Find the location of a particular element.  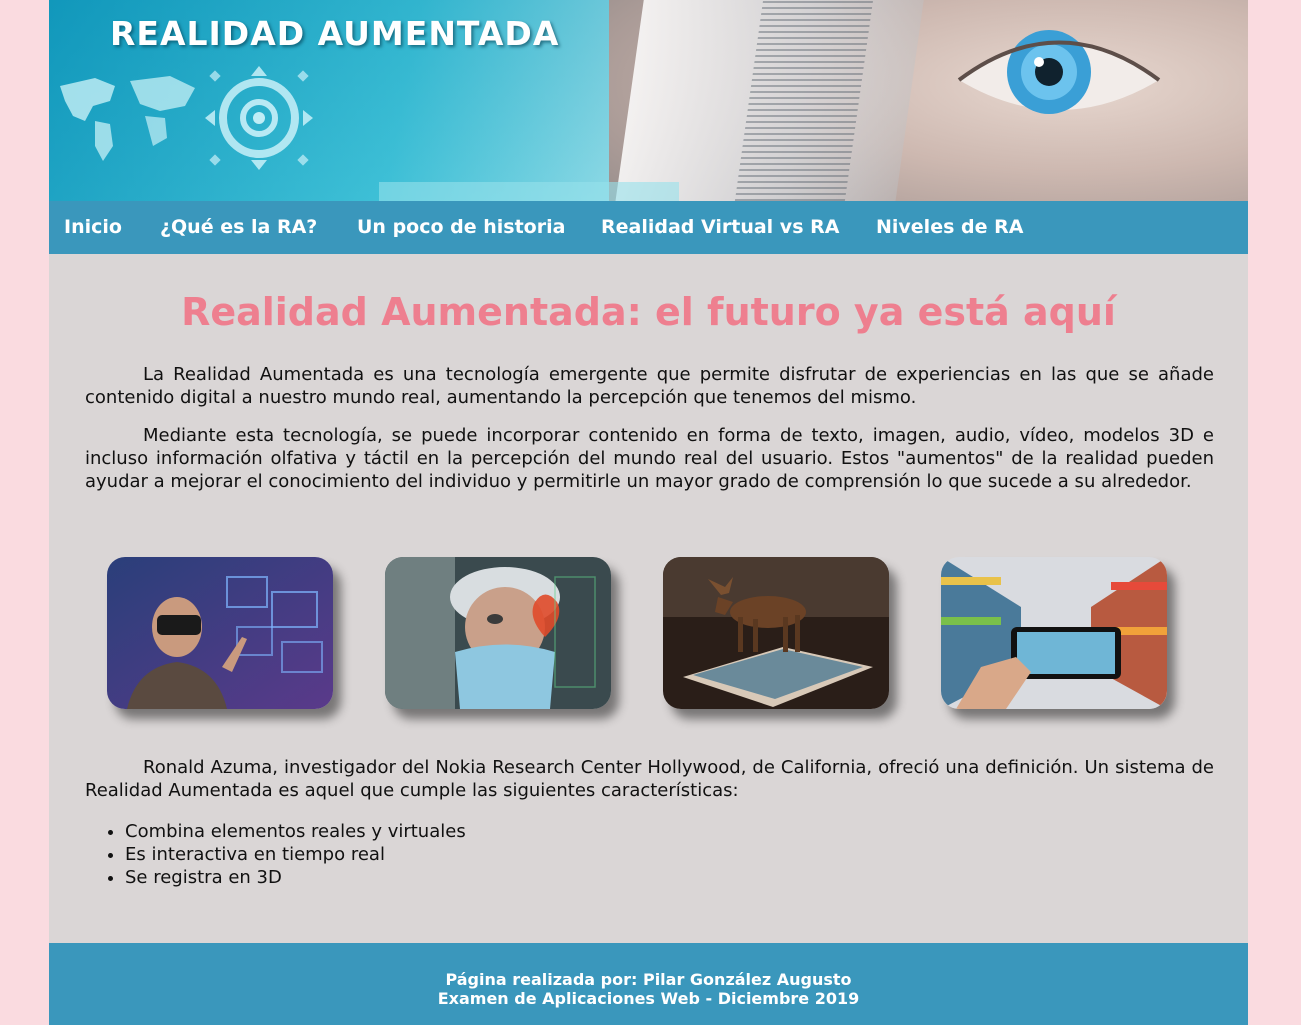

list-item: Combina elementos reales y virtuales is located at coordinates (295, 831).